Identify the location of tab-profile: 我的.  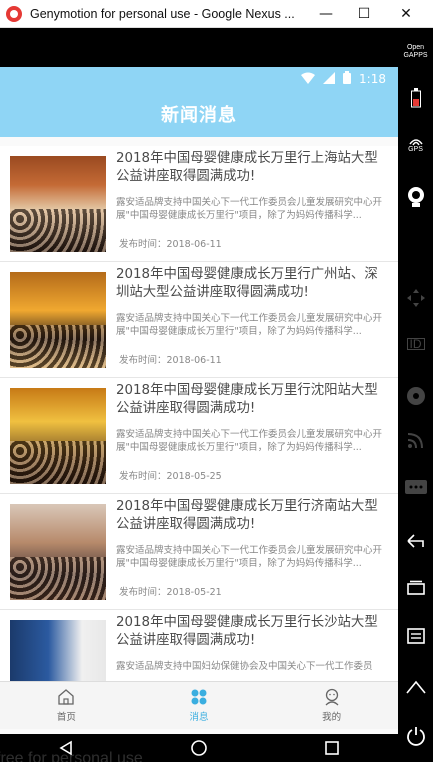
(331, 705).